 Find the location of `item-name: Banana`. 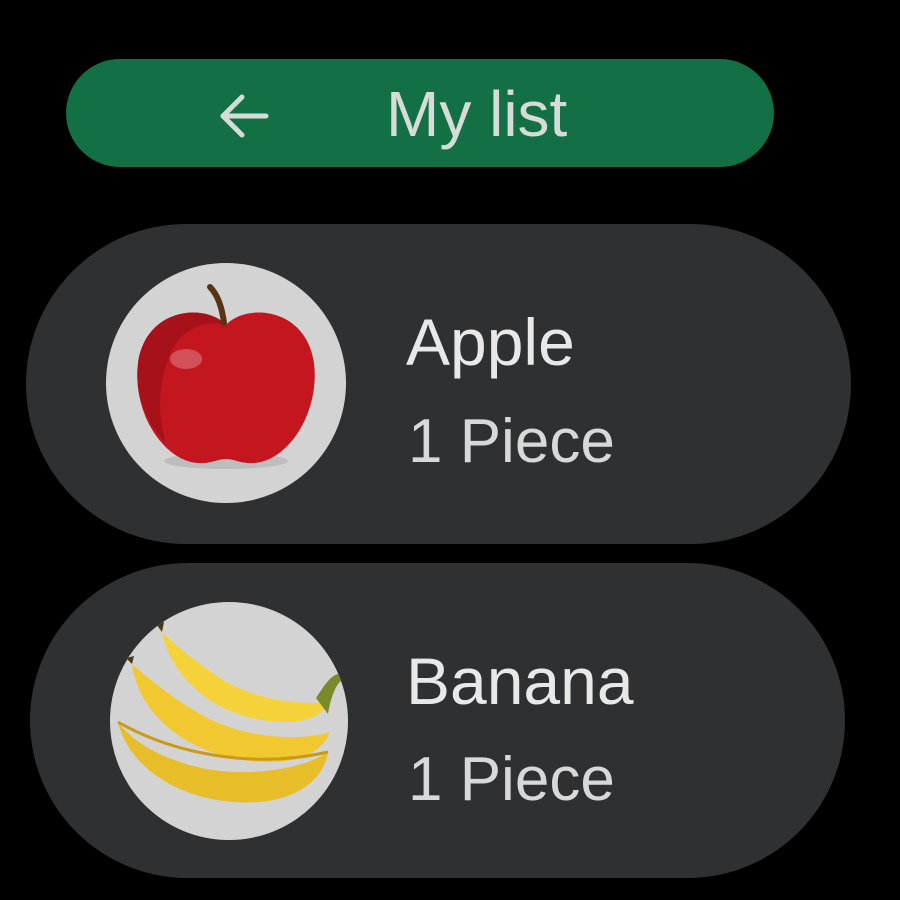

item-name: Banana is located at coordinates (520, 681).